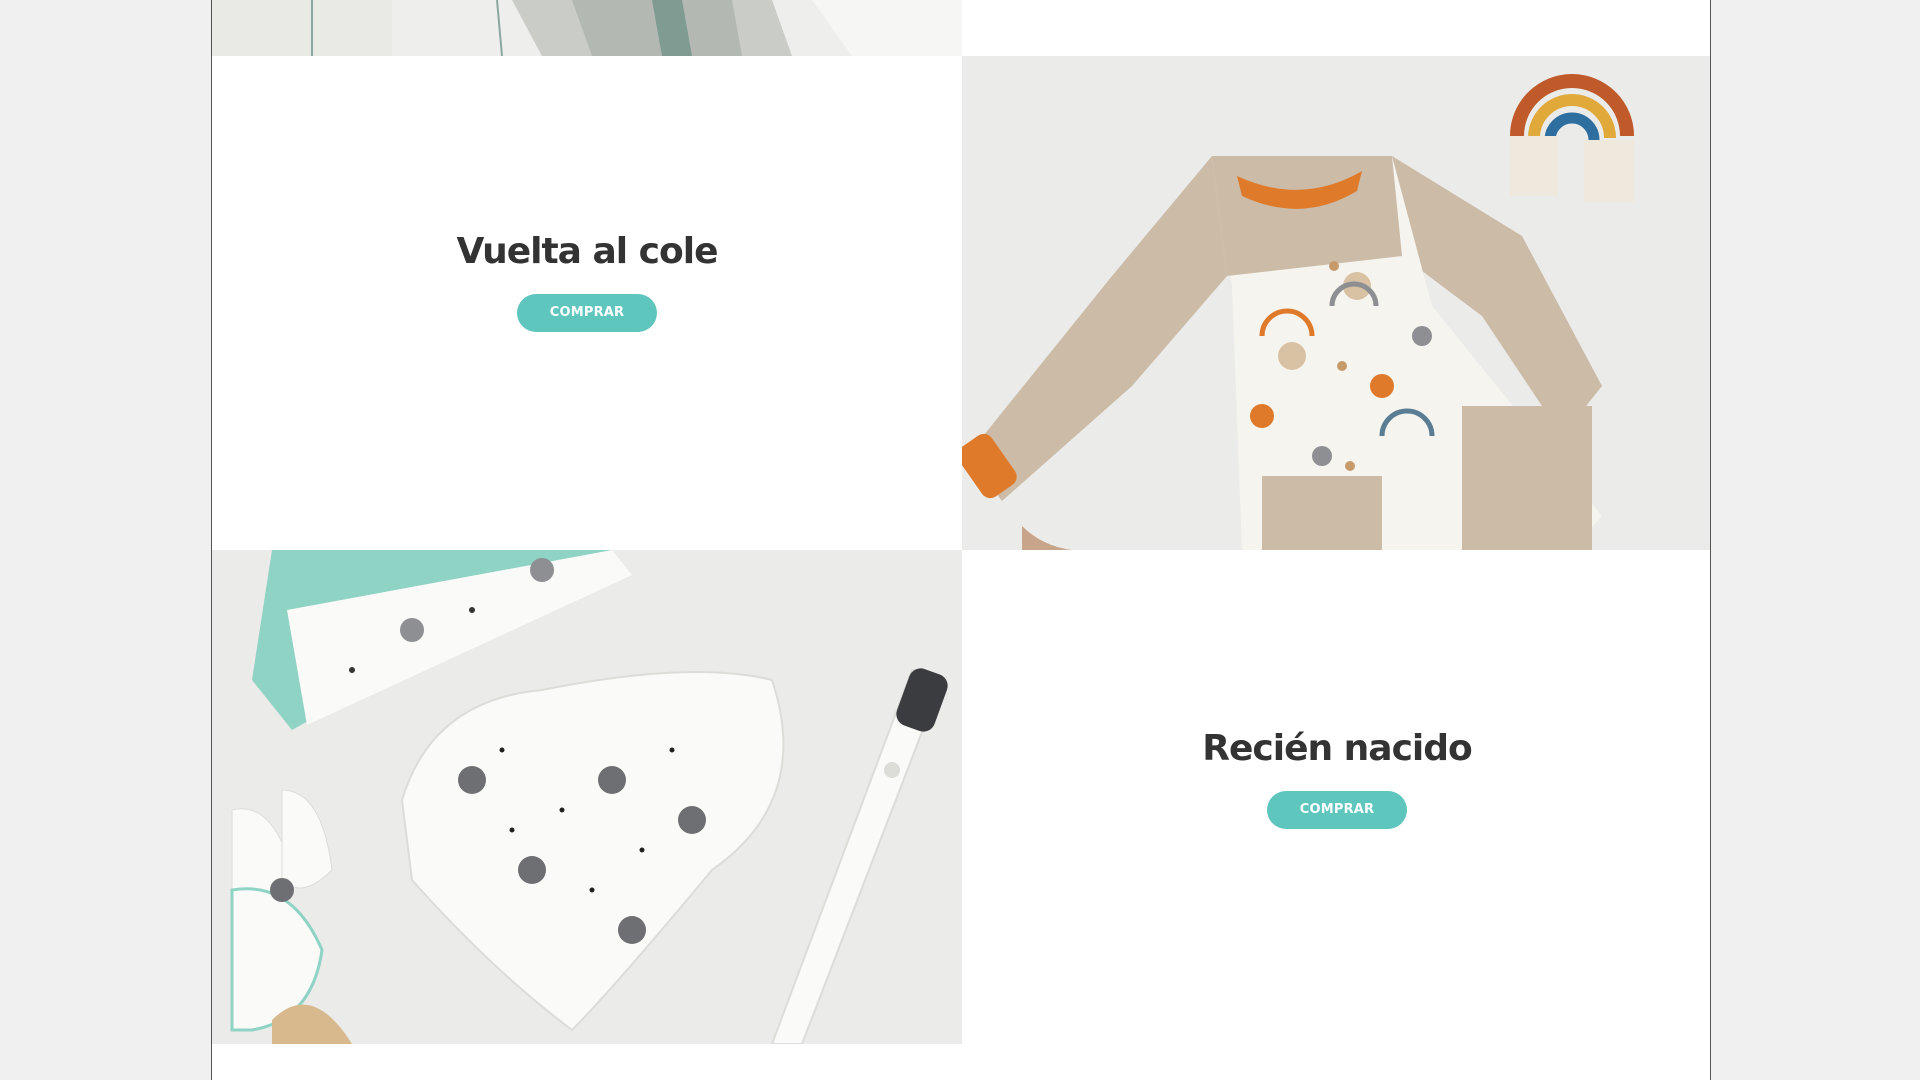  What do you see at coordinates (1337, 748) in the screenshot?
I see `promo-title: Recién nacido` at bounding box center [1337, 748].